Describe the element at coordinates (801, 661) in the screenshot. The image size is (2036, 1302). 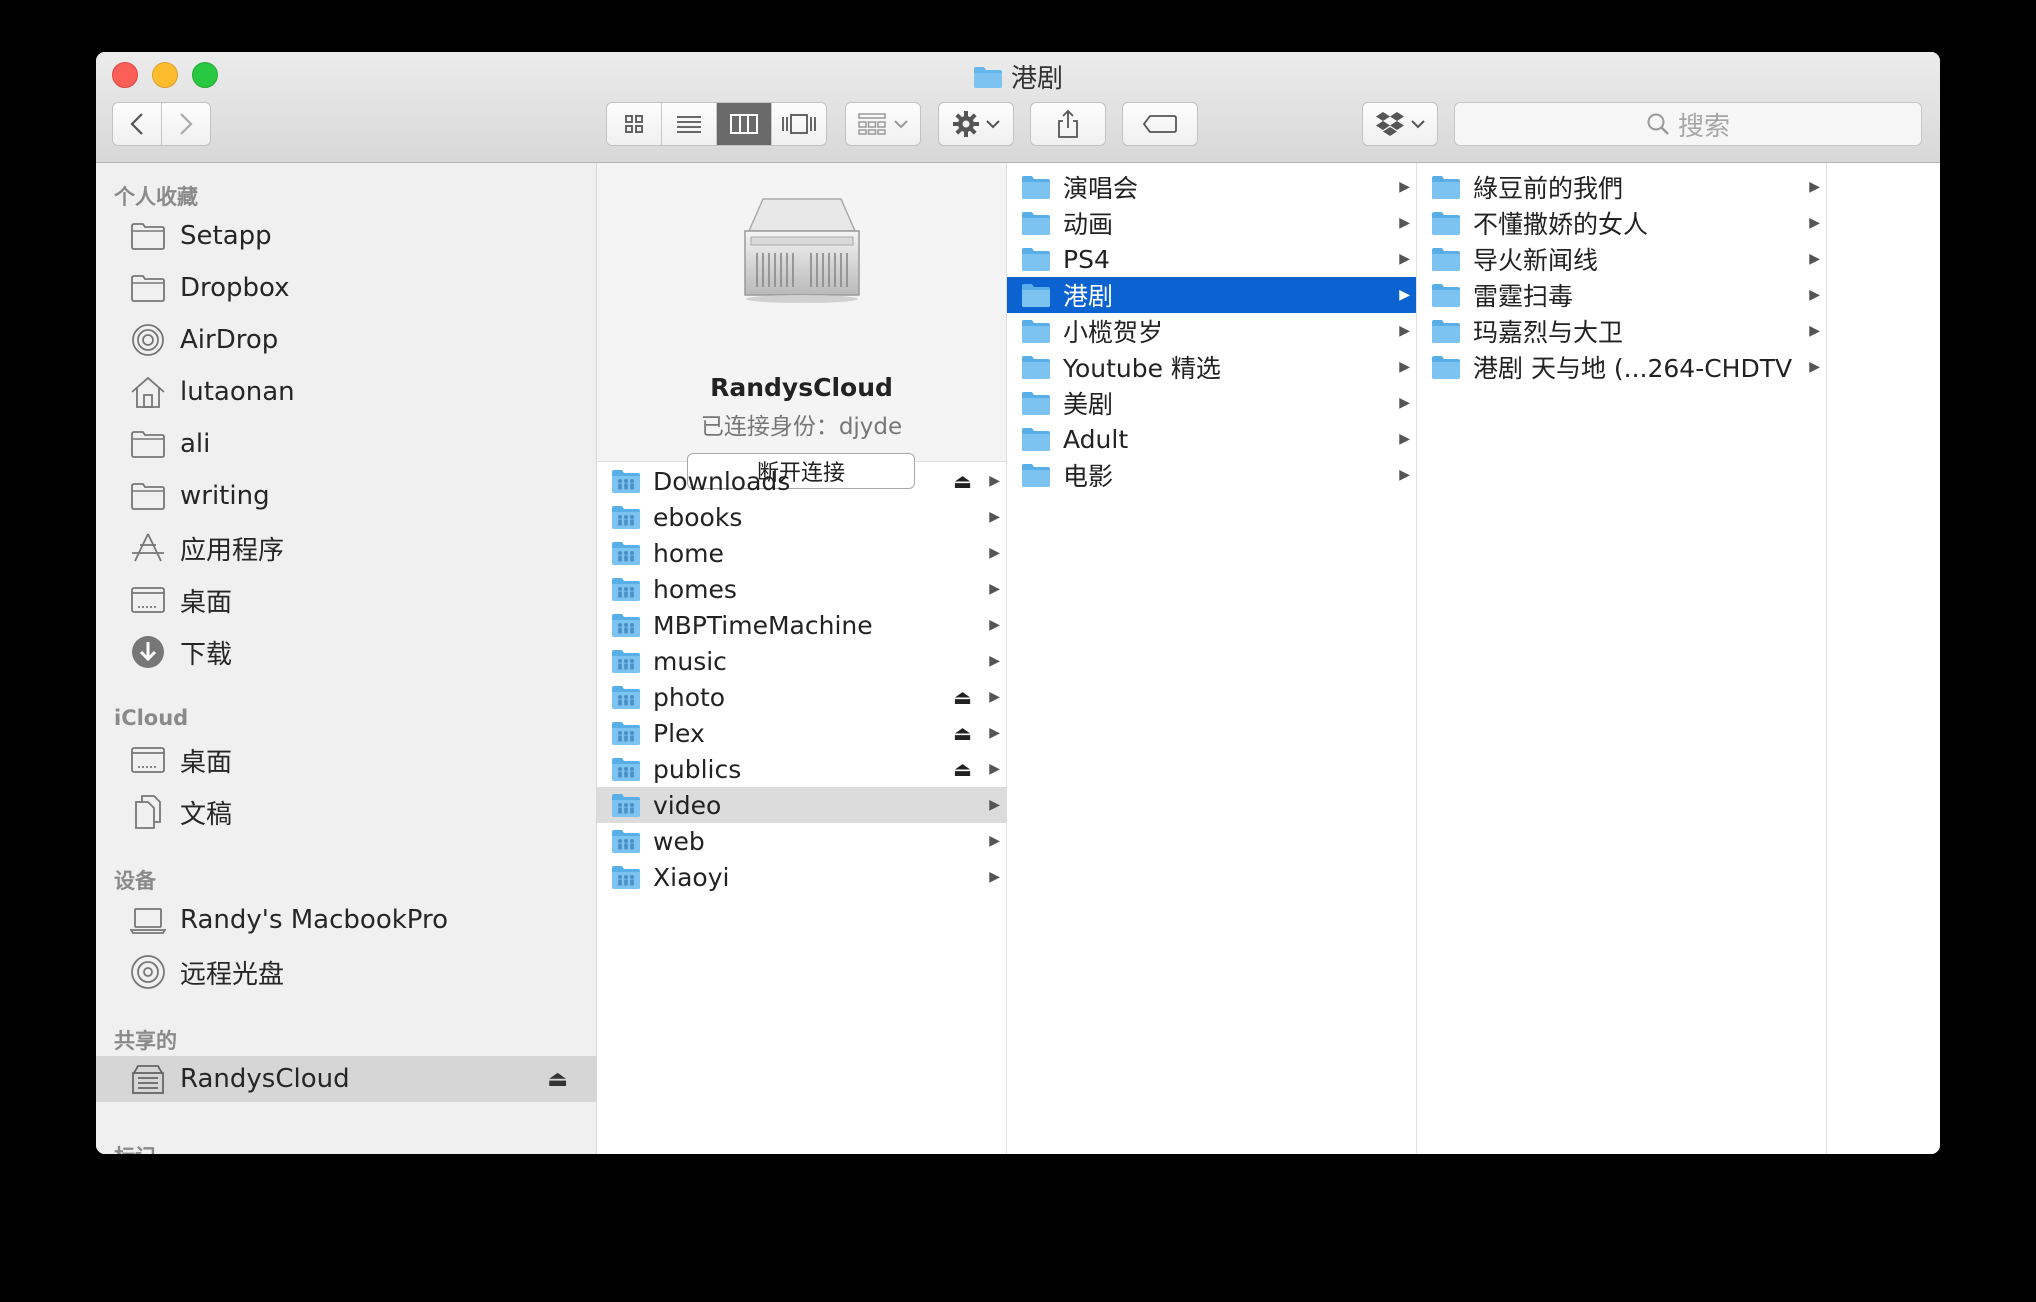
I see `folder-row: music ▶` at that location.